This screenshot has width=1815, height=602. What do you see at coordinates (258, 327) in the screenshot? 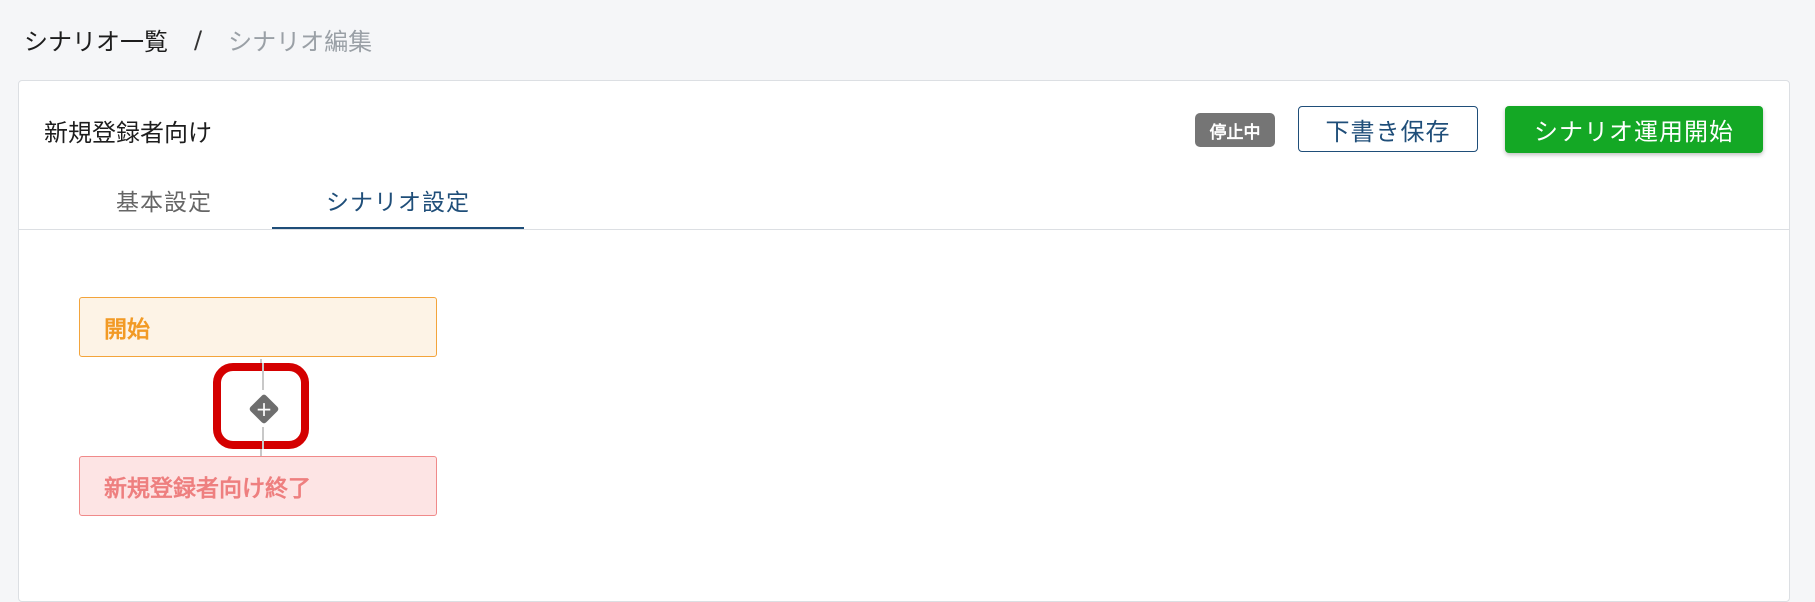
I see `flow-node-start: 開始` at bounding box center [258, 327].